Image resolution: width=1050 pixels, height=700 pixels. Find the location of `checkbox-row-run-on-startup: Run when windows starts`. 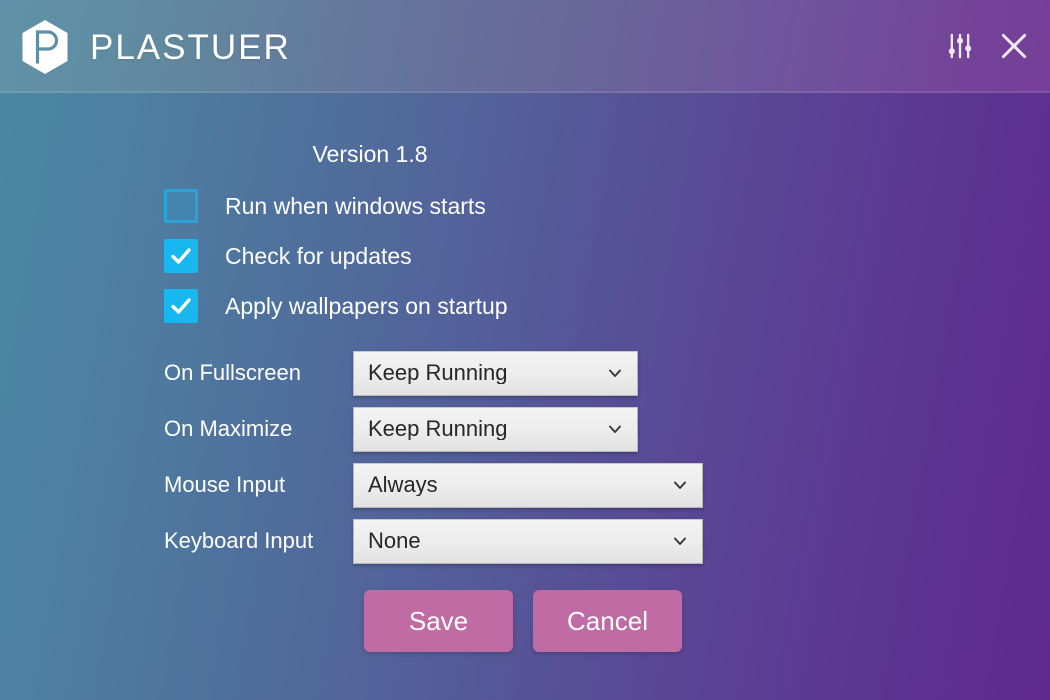

checkbox-row-run-on-startup: Run when windows starts is located at coordinates (336, 206).